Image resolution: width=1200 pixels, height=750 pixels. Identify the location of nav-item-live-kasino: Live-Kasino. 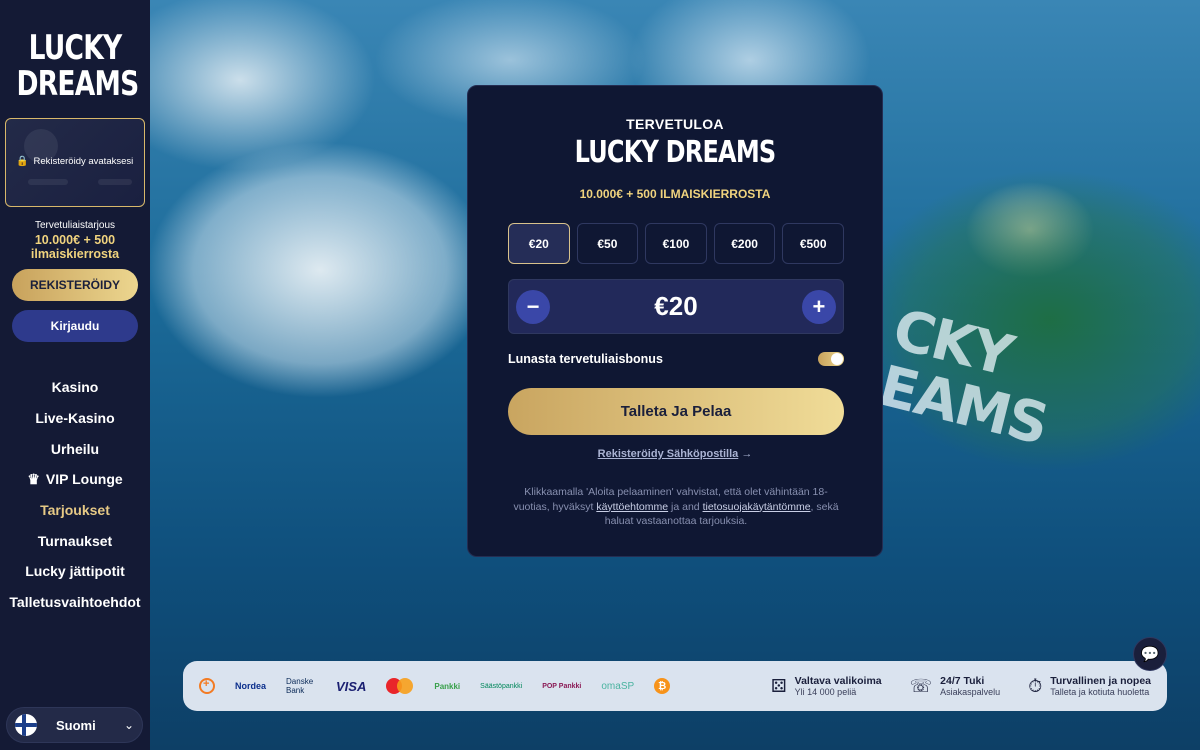
(75, 418).